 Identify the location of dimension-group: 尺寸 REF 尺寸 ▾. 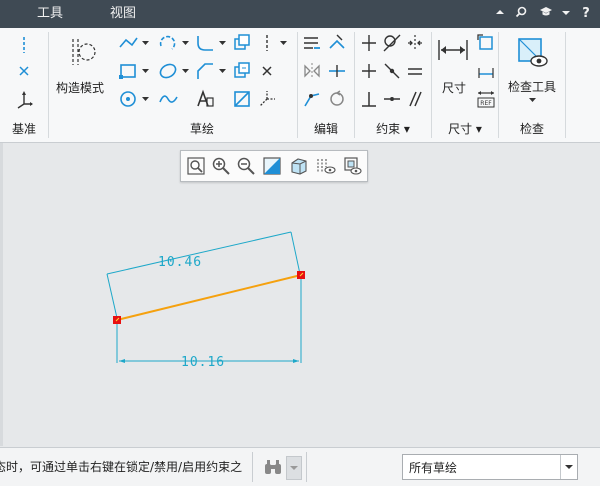
(465, 85).